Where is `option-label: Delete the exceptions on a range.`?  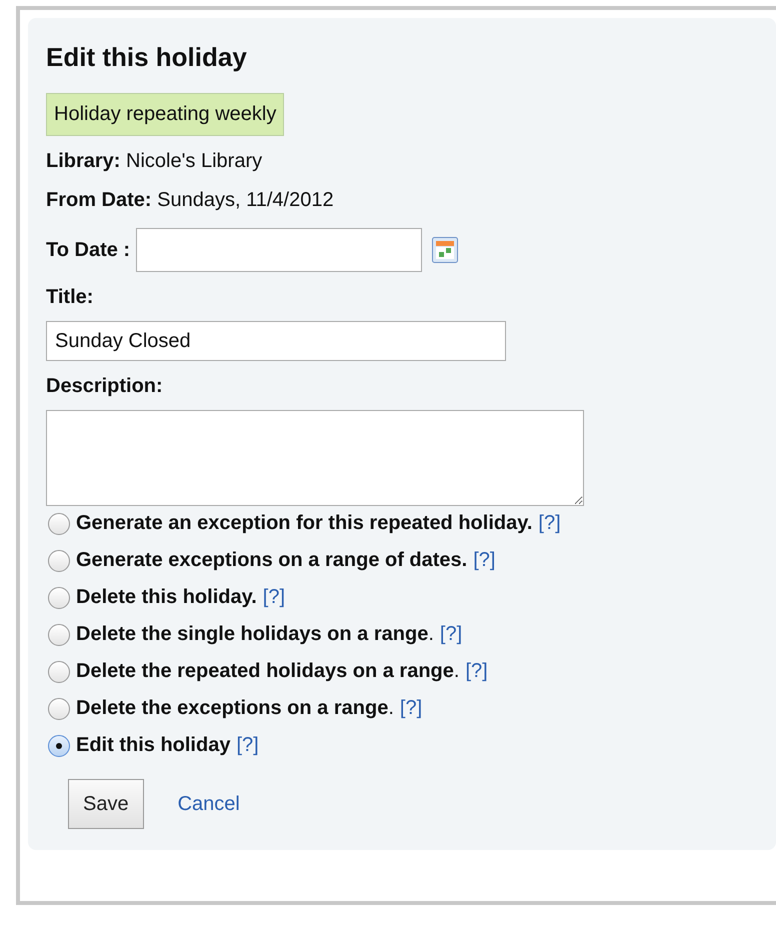 option-label: Delete the exceptions on a range. is located at coordinates (235, 708).